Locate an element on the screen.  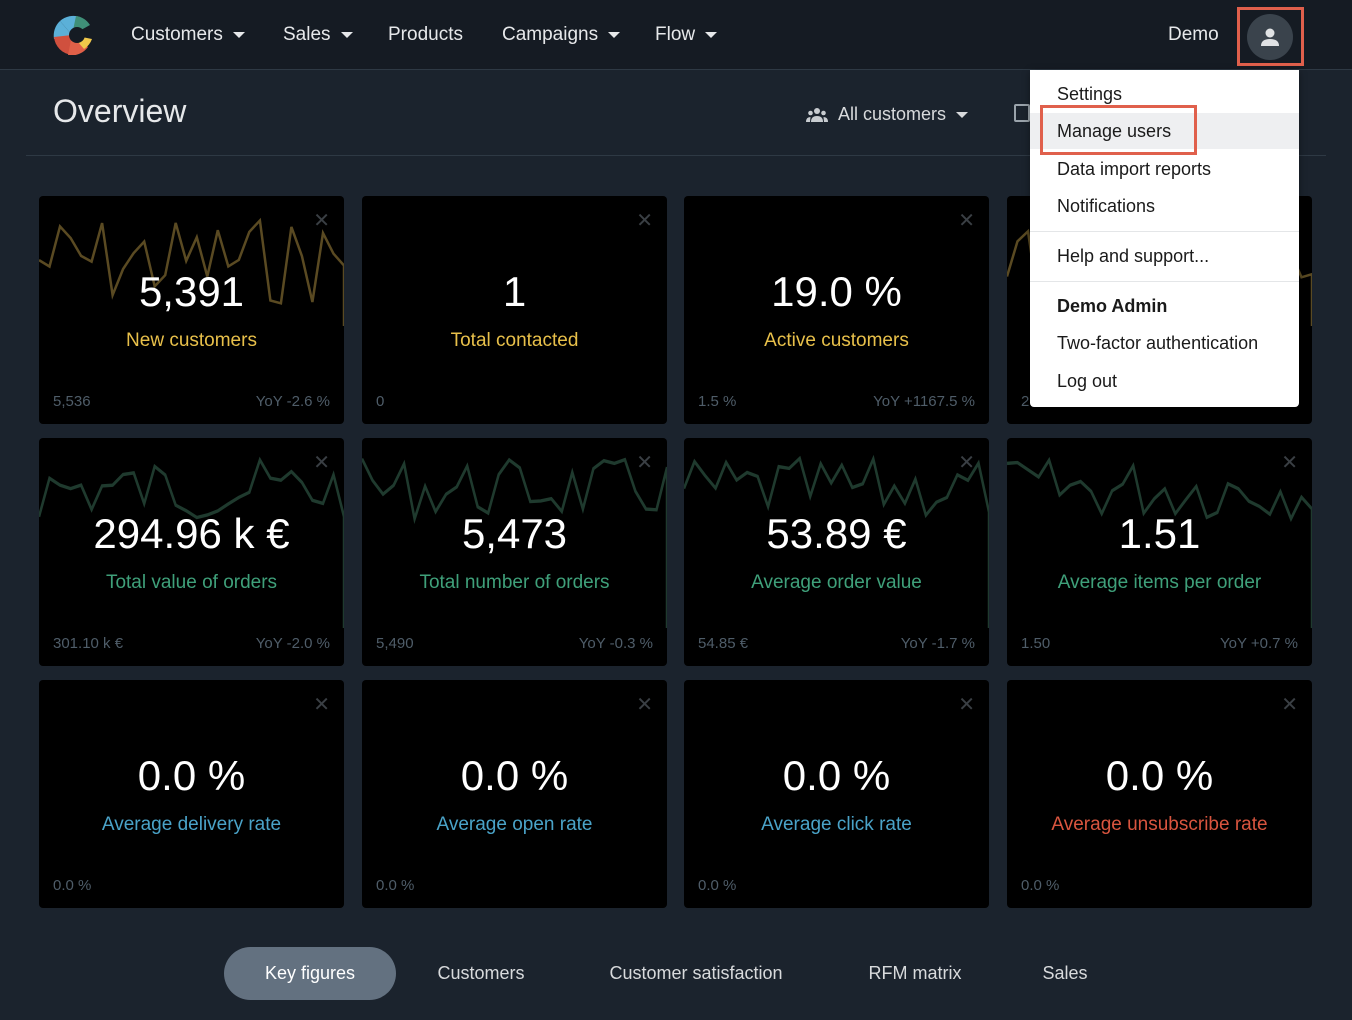
kpi-yoy-change: YoY -2.6 % is located at coordinates (292, 401).